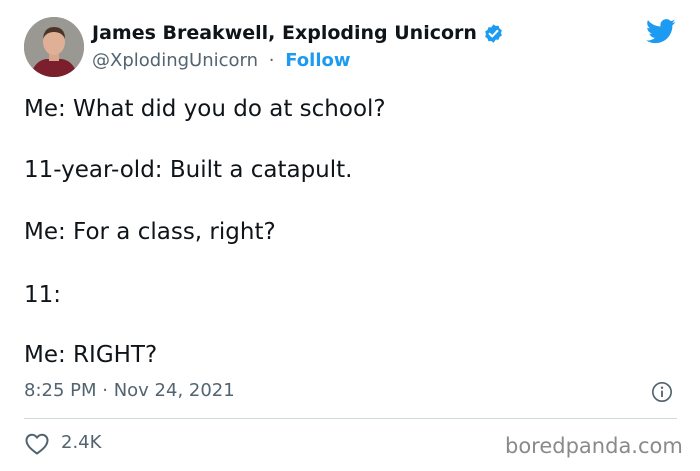  What do you see at coordinates (350, 418) in the screenshot?
I see `divider` at bounding box center [350, 418].